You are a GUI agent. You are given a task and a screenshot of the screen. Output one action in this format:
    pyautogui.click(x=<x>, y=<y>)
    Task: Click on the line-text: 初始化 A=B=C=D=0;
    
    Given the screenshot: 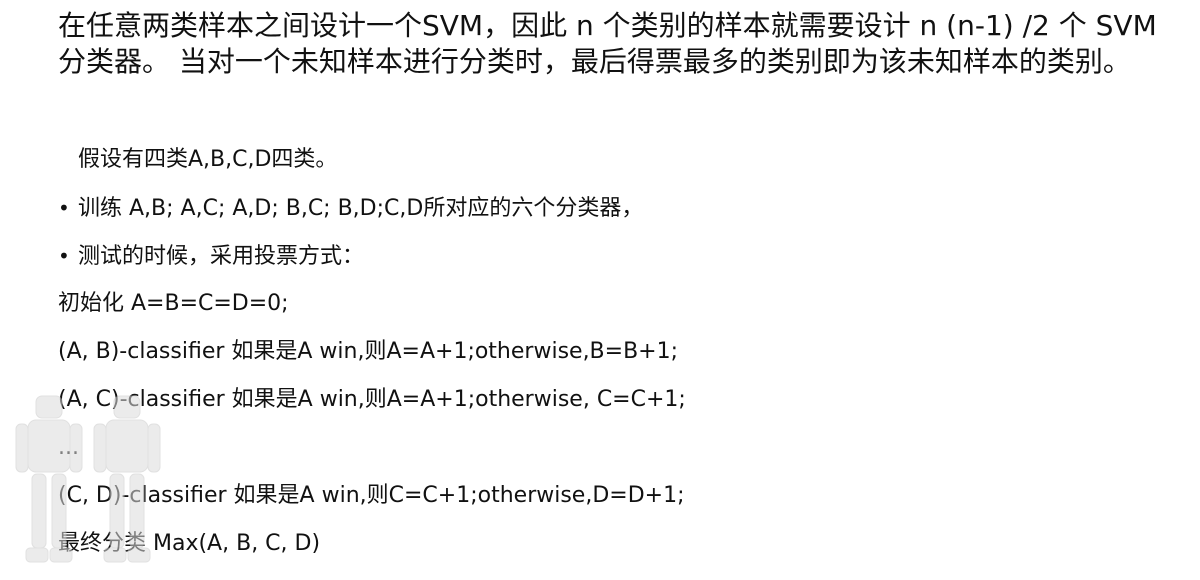 What is the action you would take?
    pyautogui.click(x=173, y=303)
    